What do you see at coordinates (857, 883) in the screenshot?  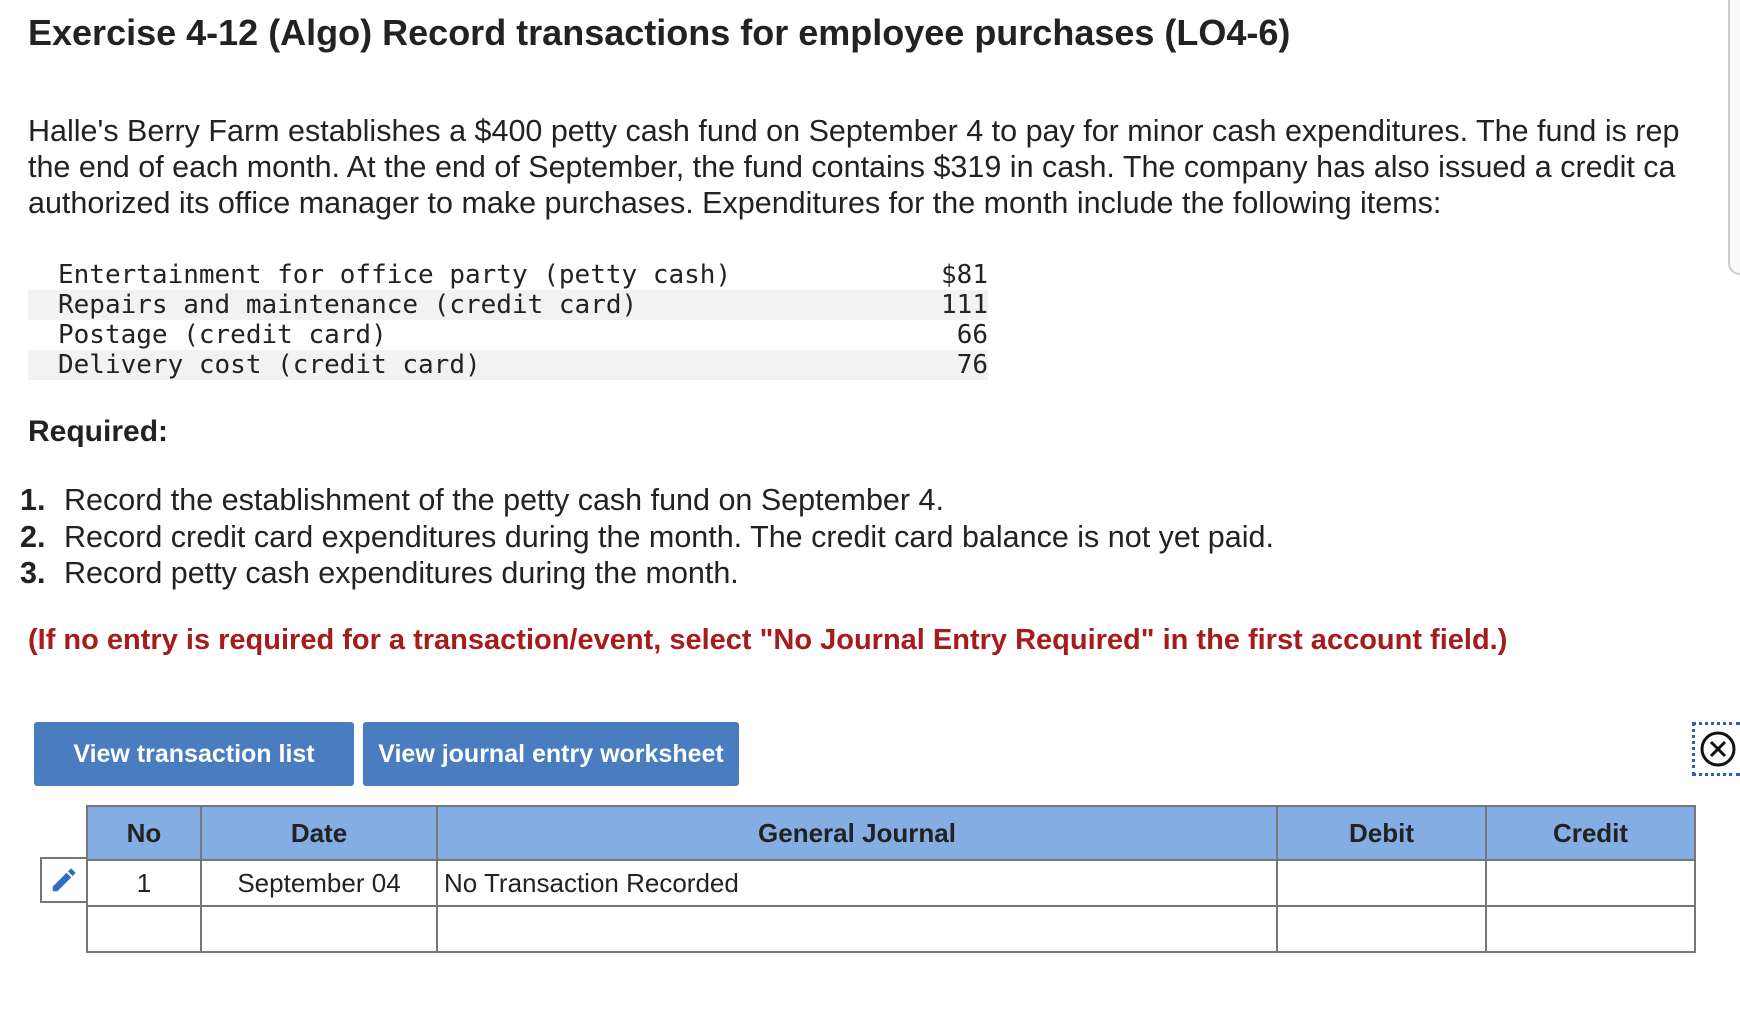 I see `row-account: No Transaction Recorded` at bounding box center [857, 883].